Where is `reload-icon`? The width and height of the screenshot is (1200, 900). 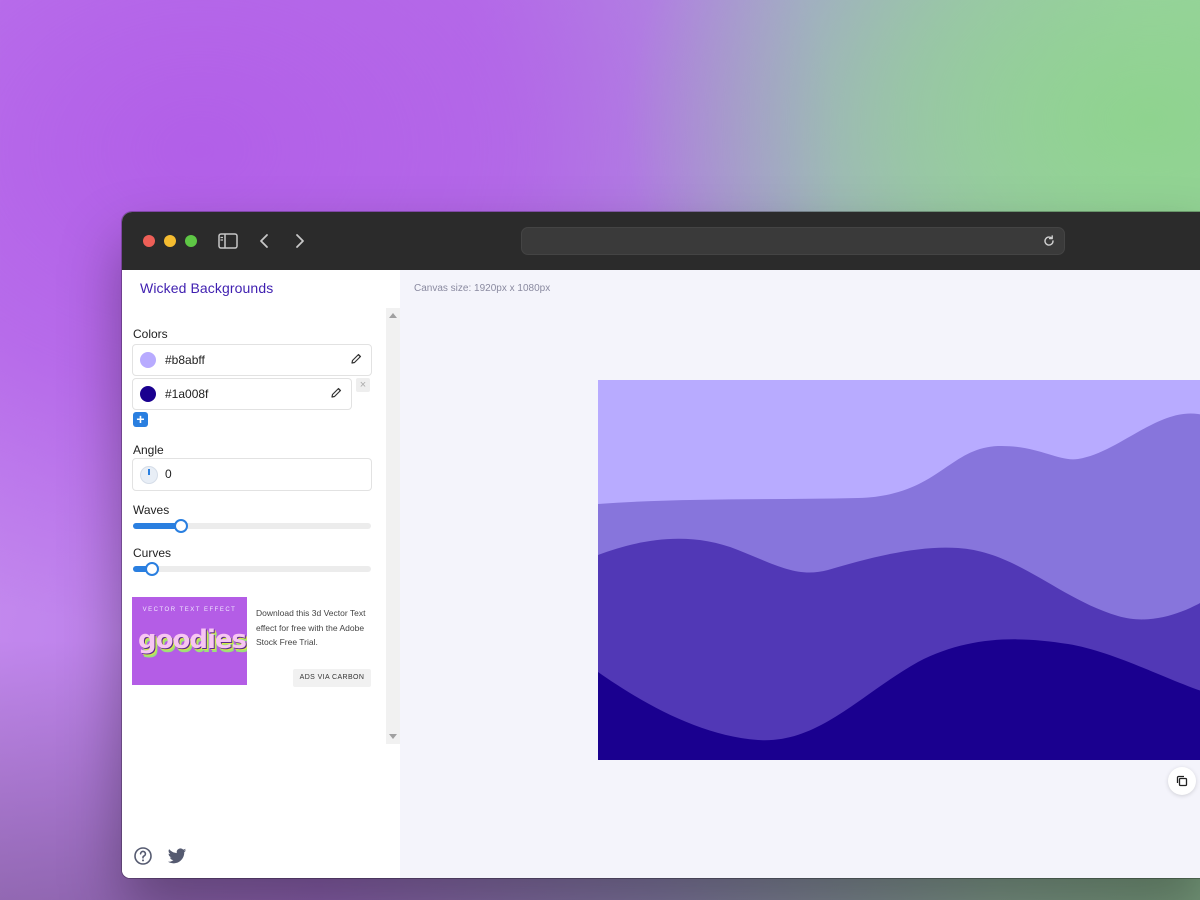
reload-icon is located at coordinates (1049, 241).